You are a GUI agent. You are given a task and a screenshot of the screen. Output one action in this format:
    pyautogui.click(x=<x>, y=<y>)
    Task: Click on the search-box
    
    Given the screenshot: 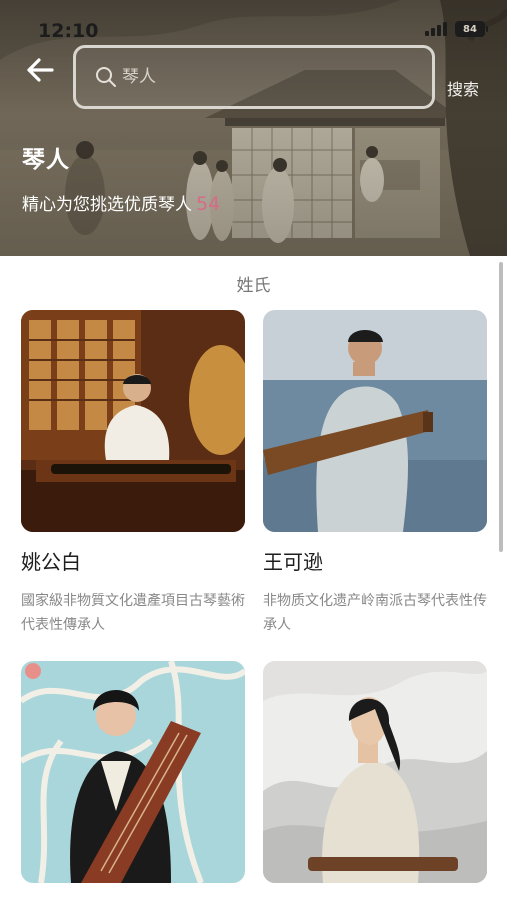 What is the action you would take?
    pyautogui.click(x=254, y=77)
    